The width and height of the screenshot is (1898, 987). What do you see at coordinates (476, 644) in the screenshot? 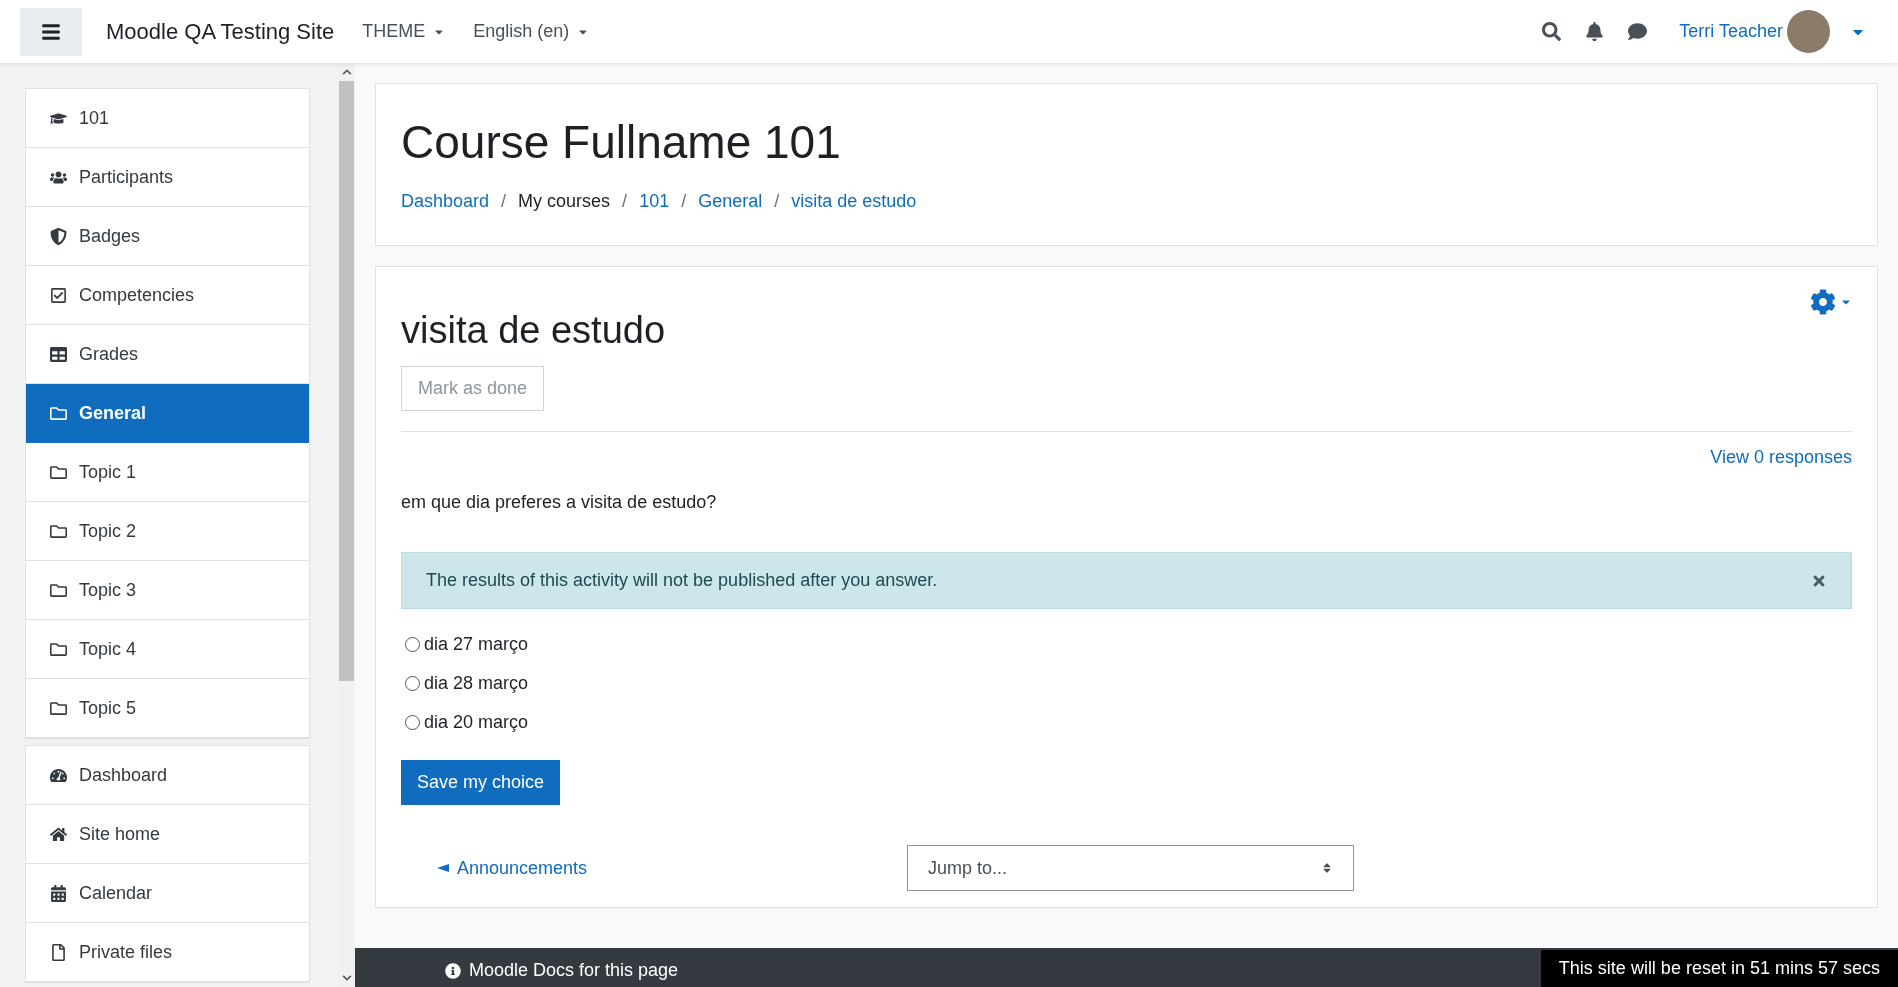
I see `option-label: dia 27 março` at bounding box center [476, 644].